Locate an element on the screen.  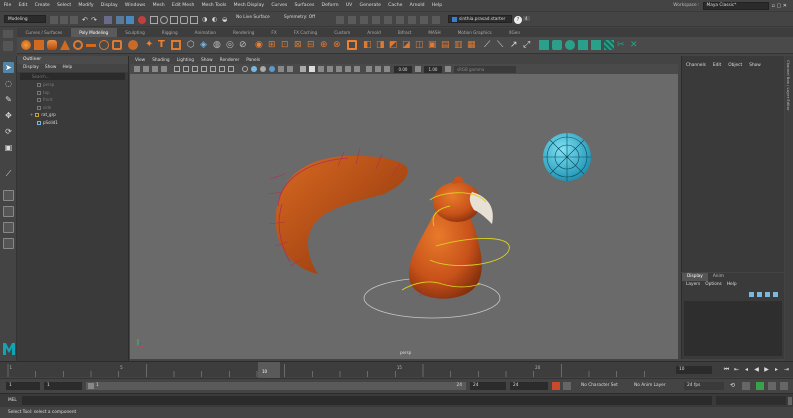
menu-generate: Generate is located at coordinates (370, 5).